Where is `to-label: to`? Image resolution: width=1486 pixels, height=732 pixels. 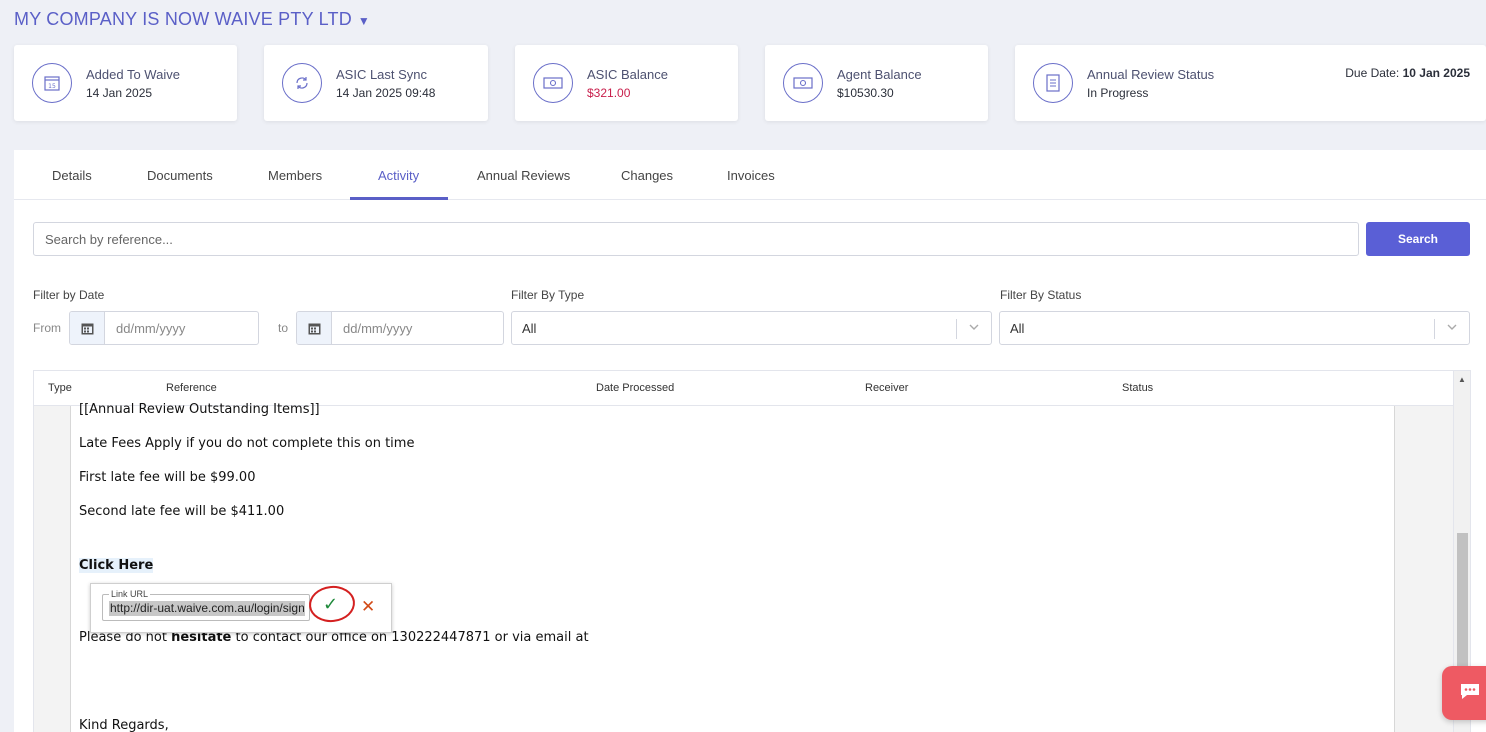 to-label: to is located at coordinates (283, 328).